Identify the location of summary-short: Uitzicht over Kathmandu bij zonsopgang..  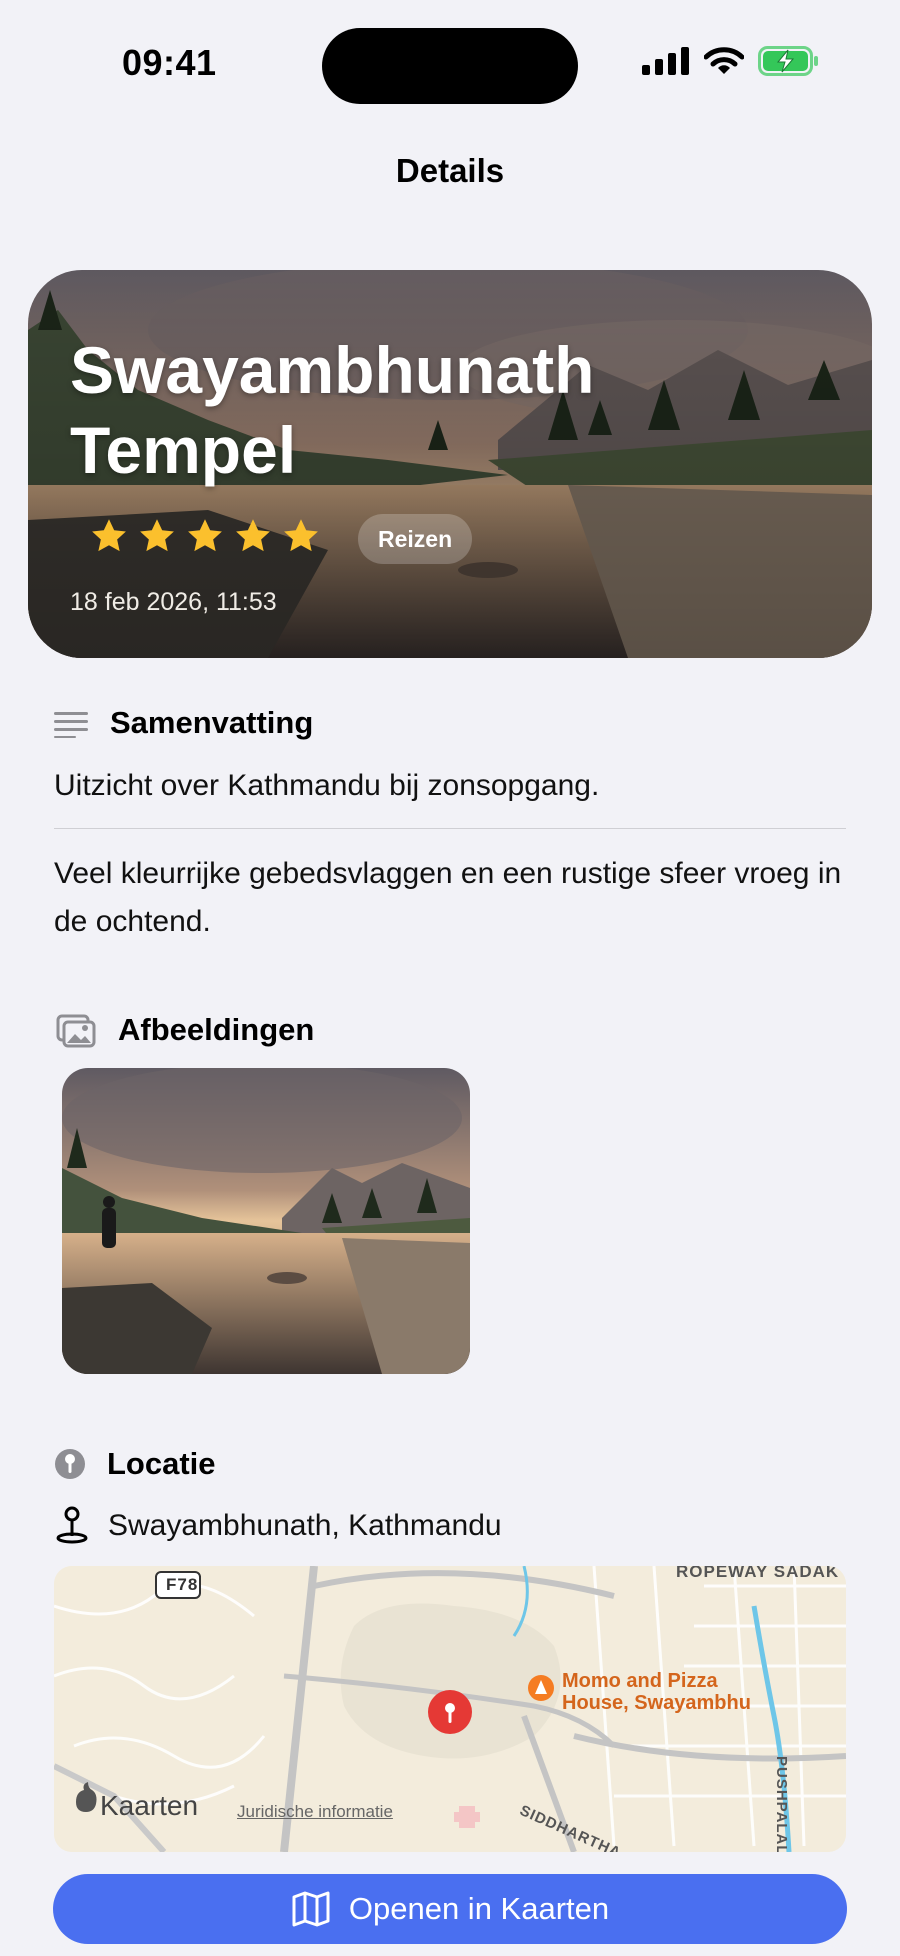
(327, 785).